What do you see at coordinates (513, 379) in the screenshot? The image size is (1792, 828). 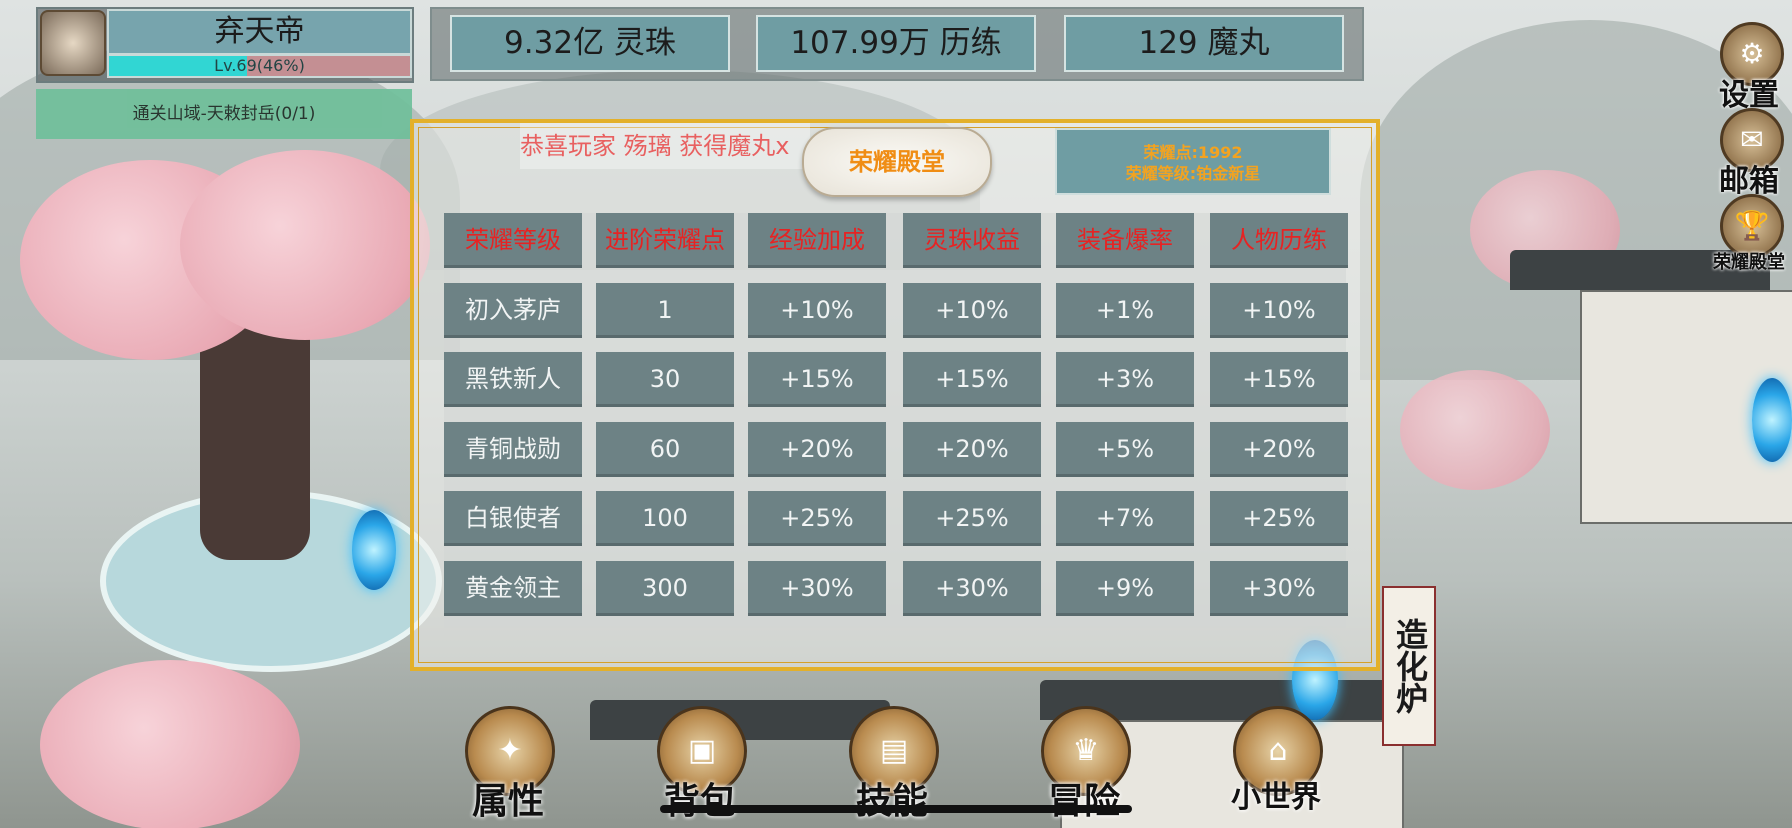 I see `table-cell: 黑铁新人` at bounding box center [513, 379].